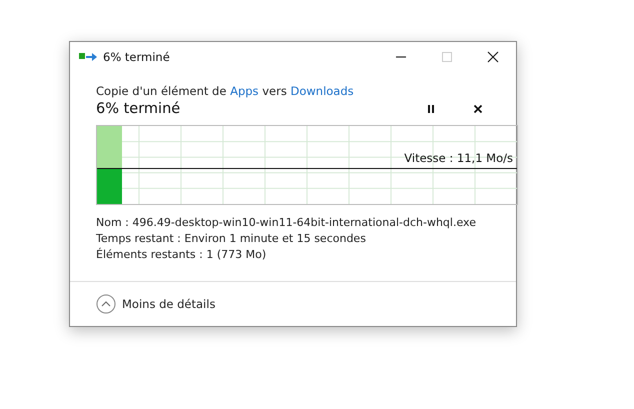 This screenshot has width=634, height=409. Describe the element at coordinates (106, 304) in the screenshot. I see `chevron-icon` at that location.